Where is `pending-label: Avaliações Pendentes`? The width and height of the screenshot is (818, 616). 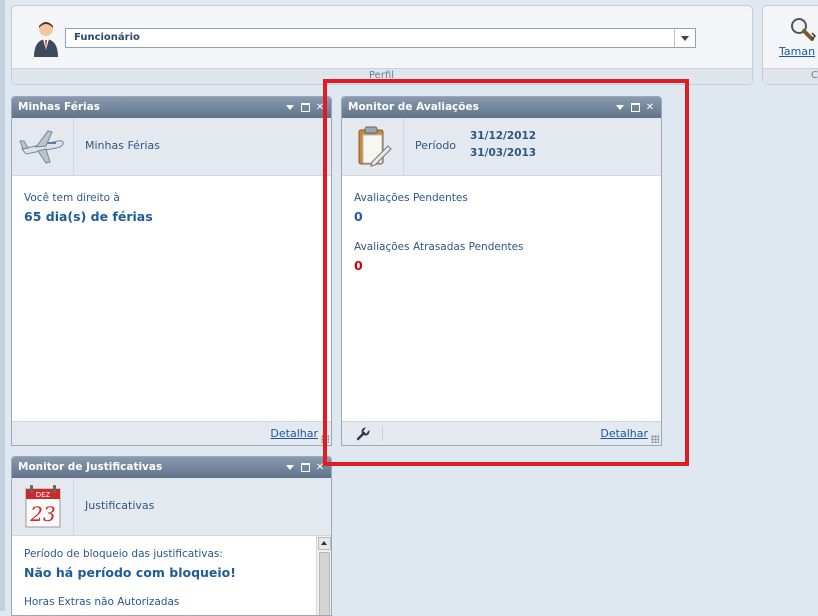
pending-label: Avaliações Pendentes is located at coordinates (411, 198).